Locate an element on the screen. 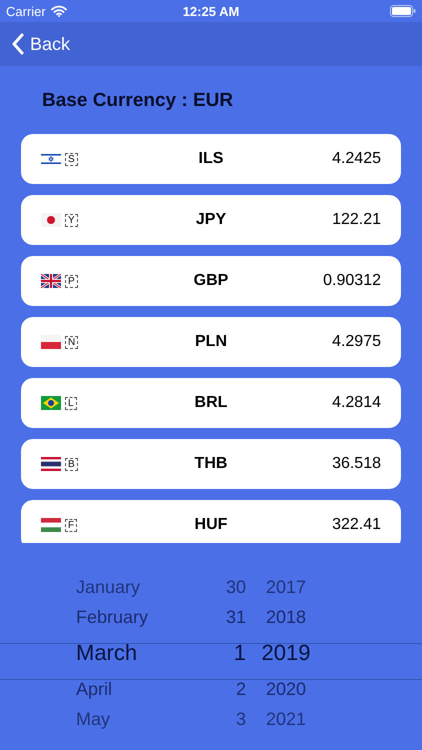 The height and width of the screenshot is (750, 422). month-option: January is located at coordinates (108, 587).